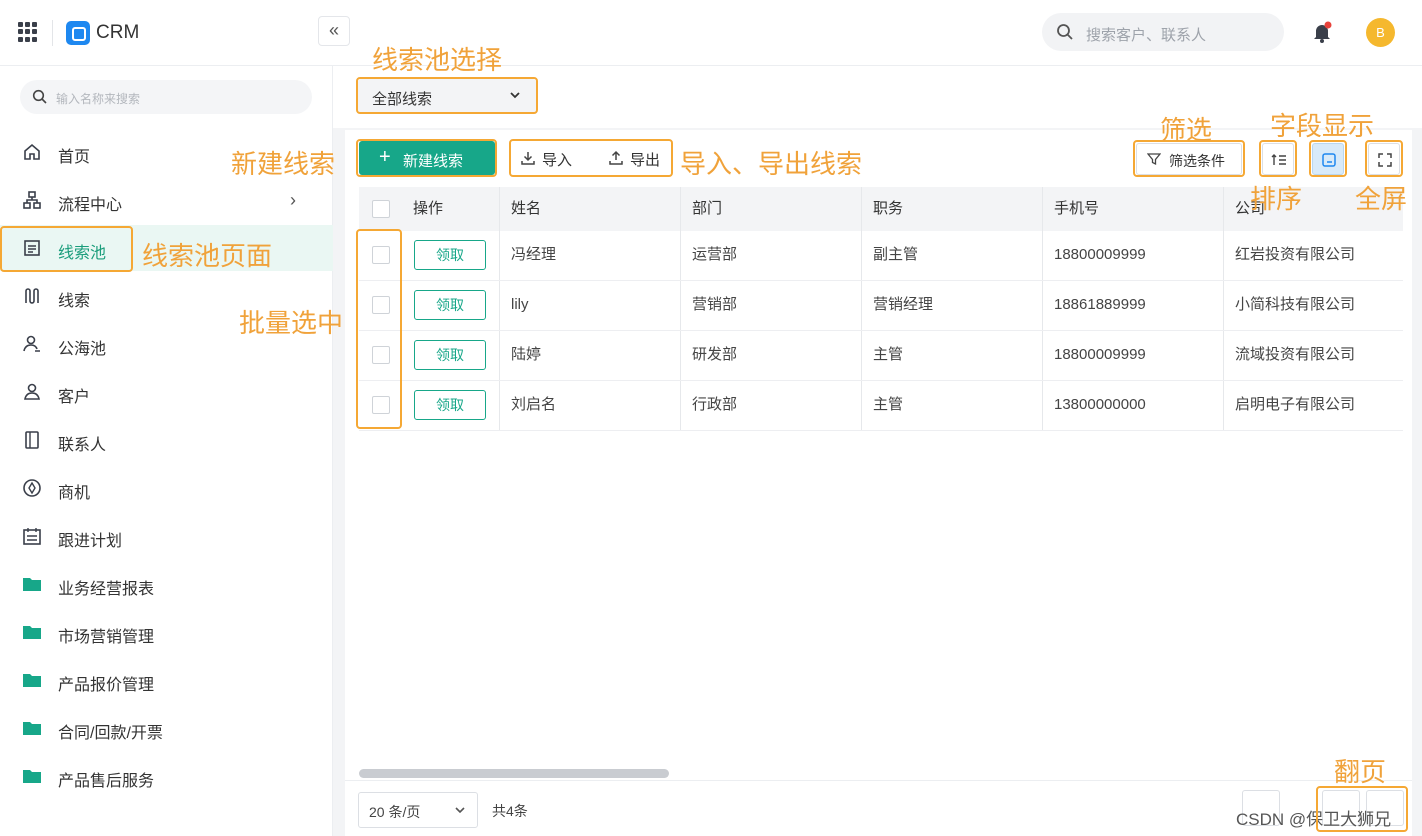  I want to click on horizontal-scrollbar, so click(514, 773).